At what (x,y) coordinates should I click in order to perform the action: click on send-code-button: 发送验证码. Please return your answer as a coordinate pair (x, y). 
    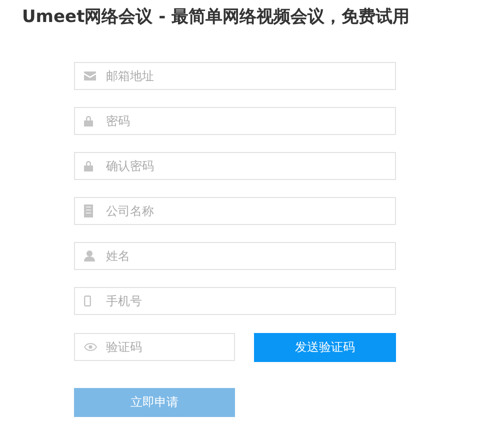
    Looking at the image, I should click on (325, 347).